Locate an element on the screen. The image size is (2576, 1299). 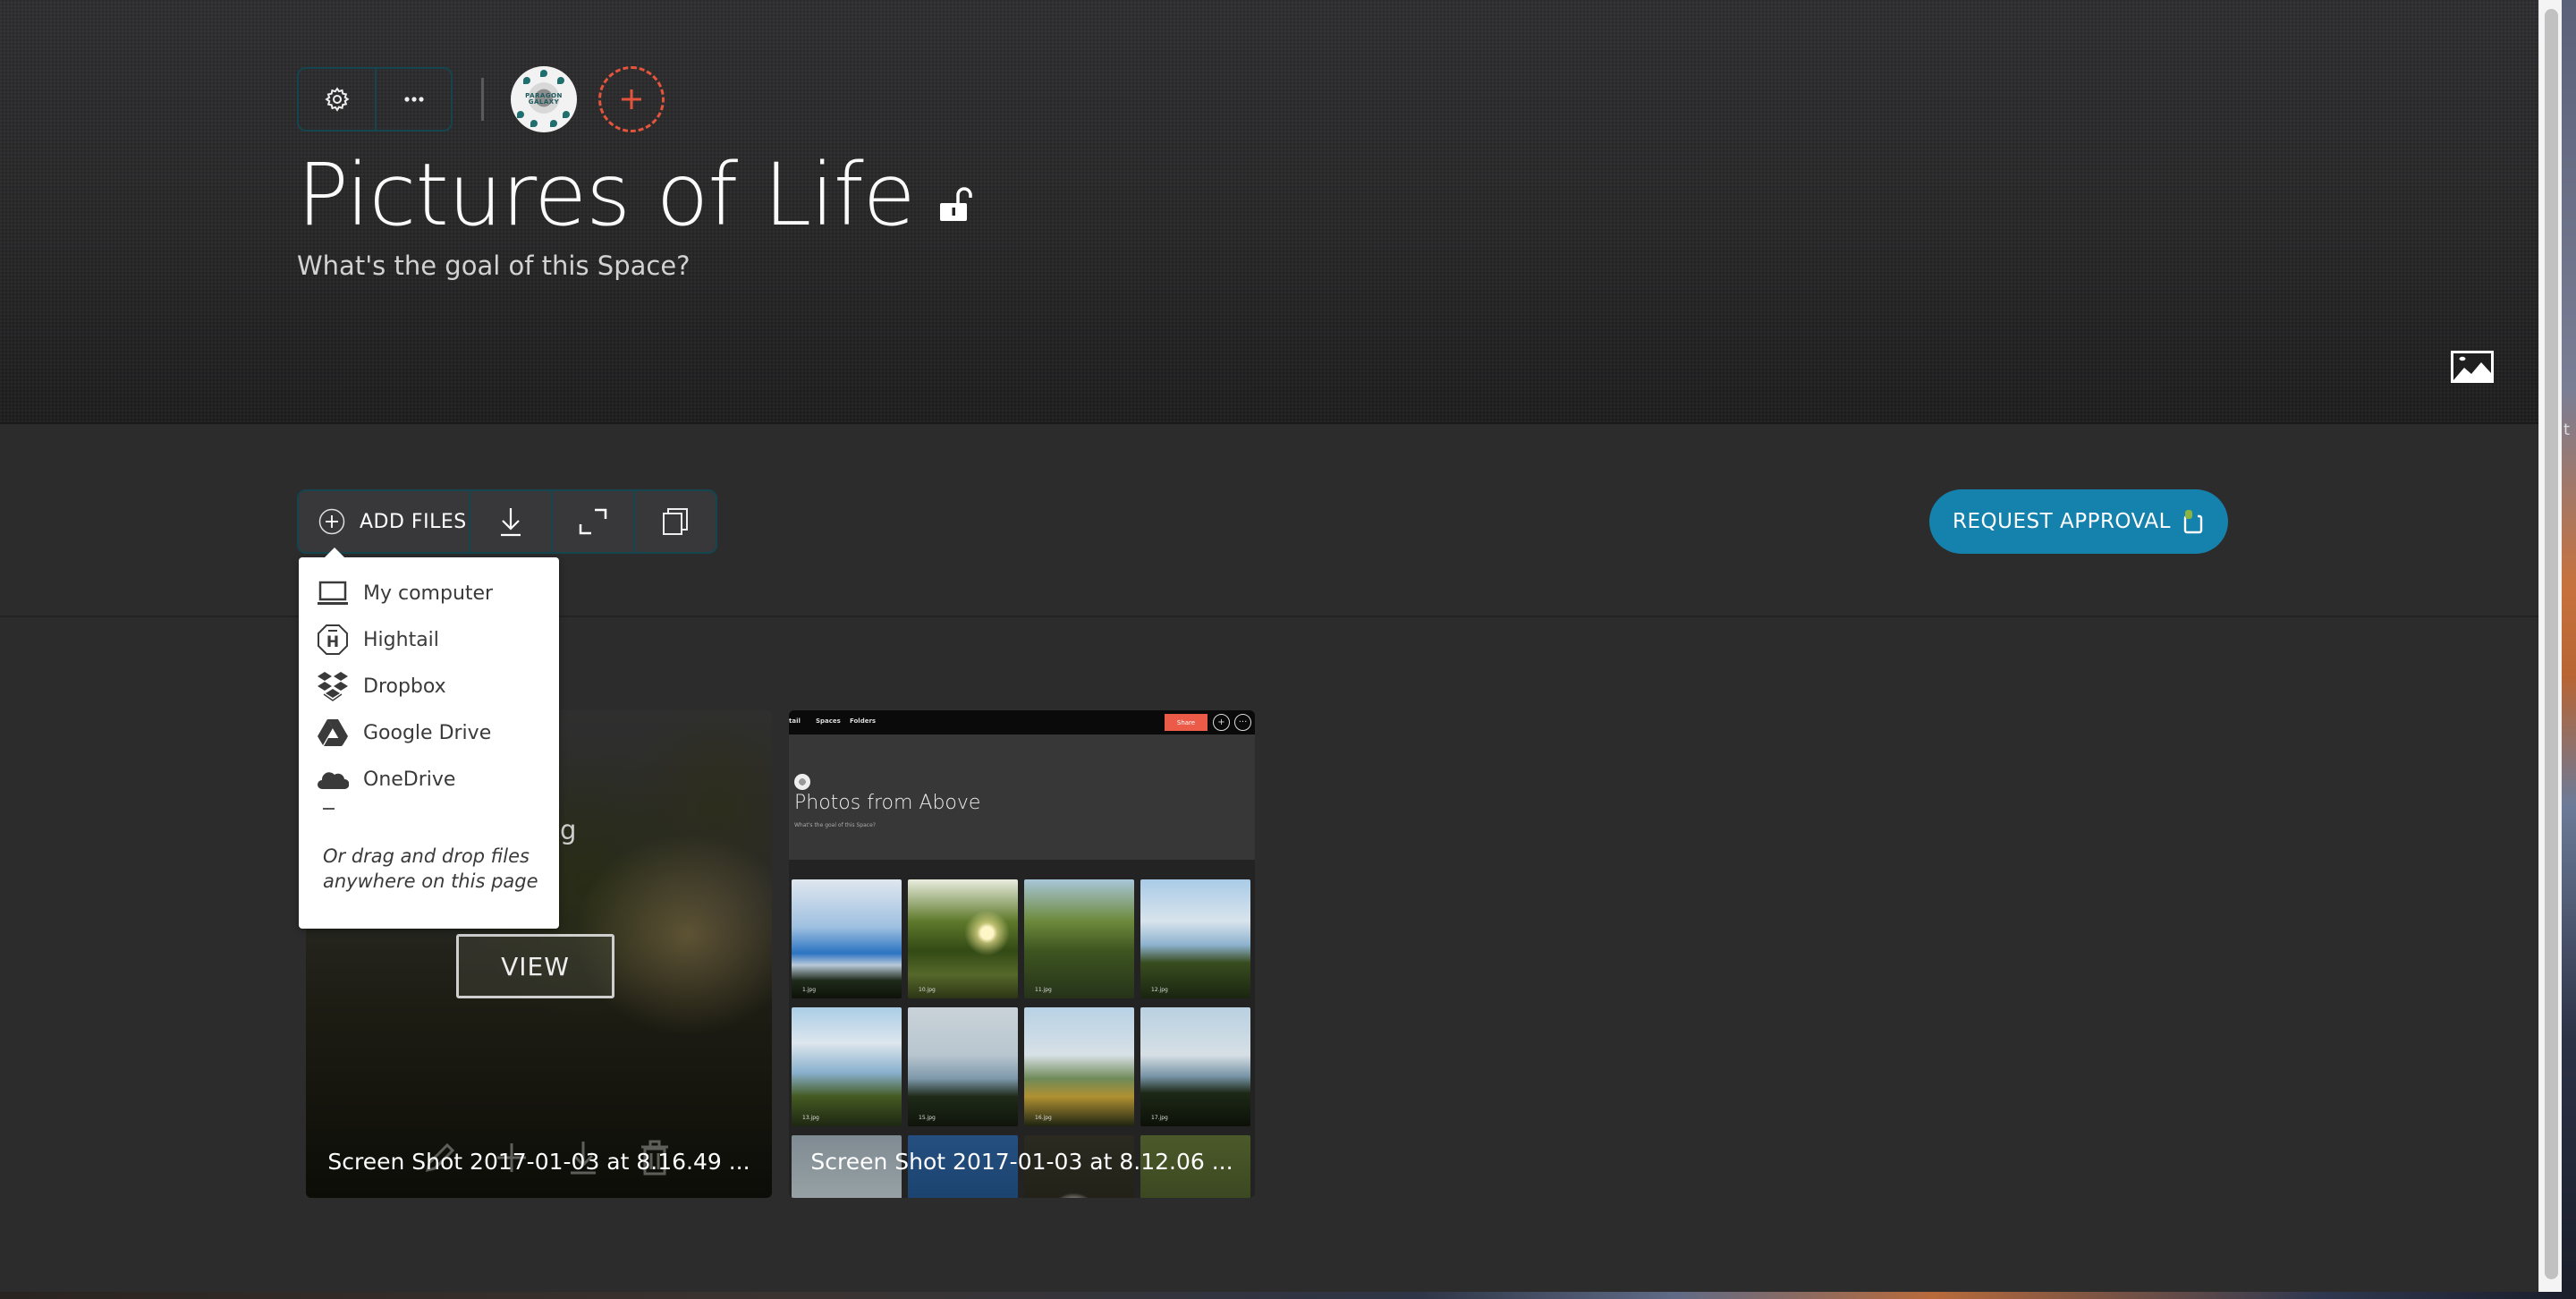
thumbnail-label: 15.jpg is located at coordinates (927, 1118).